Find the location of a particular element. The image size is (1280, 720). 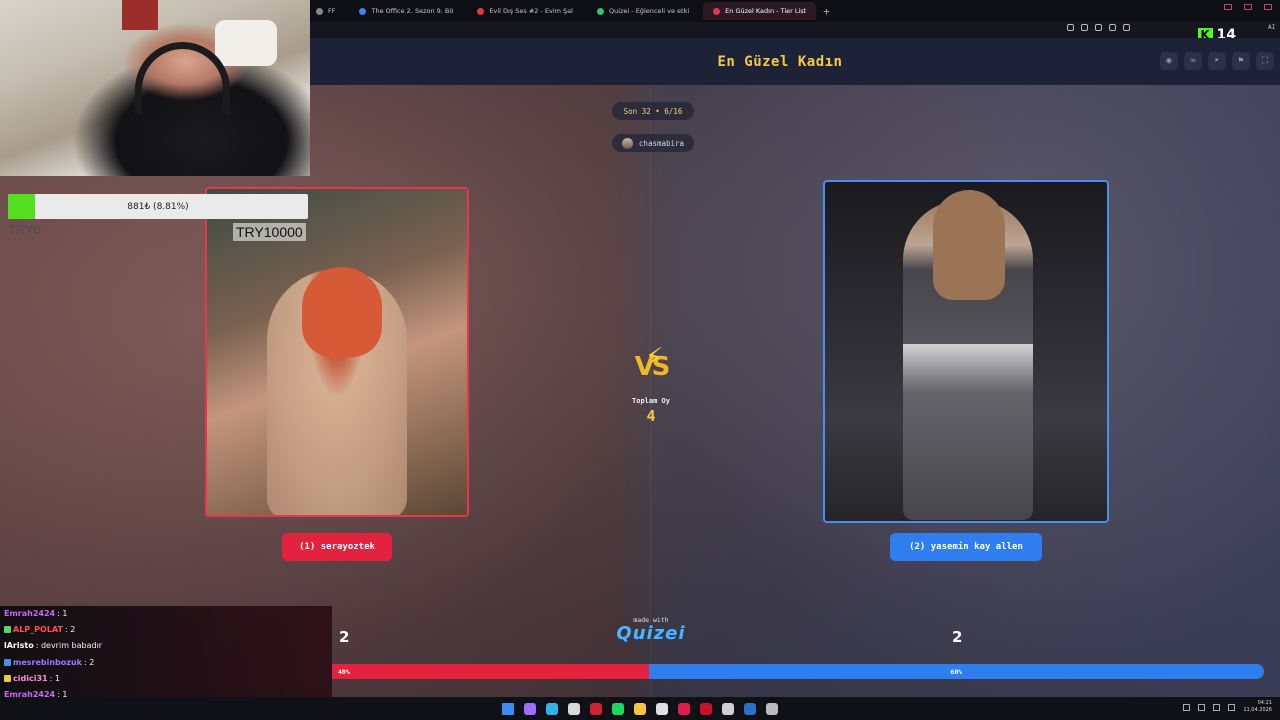

page-title: En Güzel Kadın is located at coordinates (780, 61).